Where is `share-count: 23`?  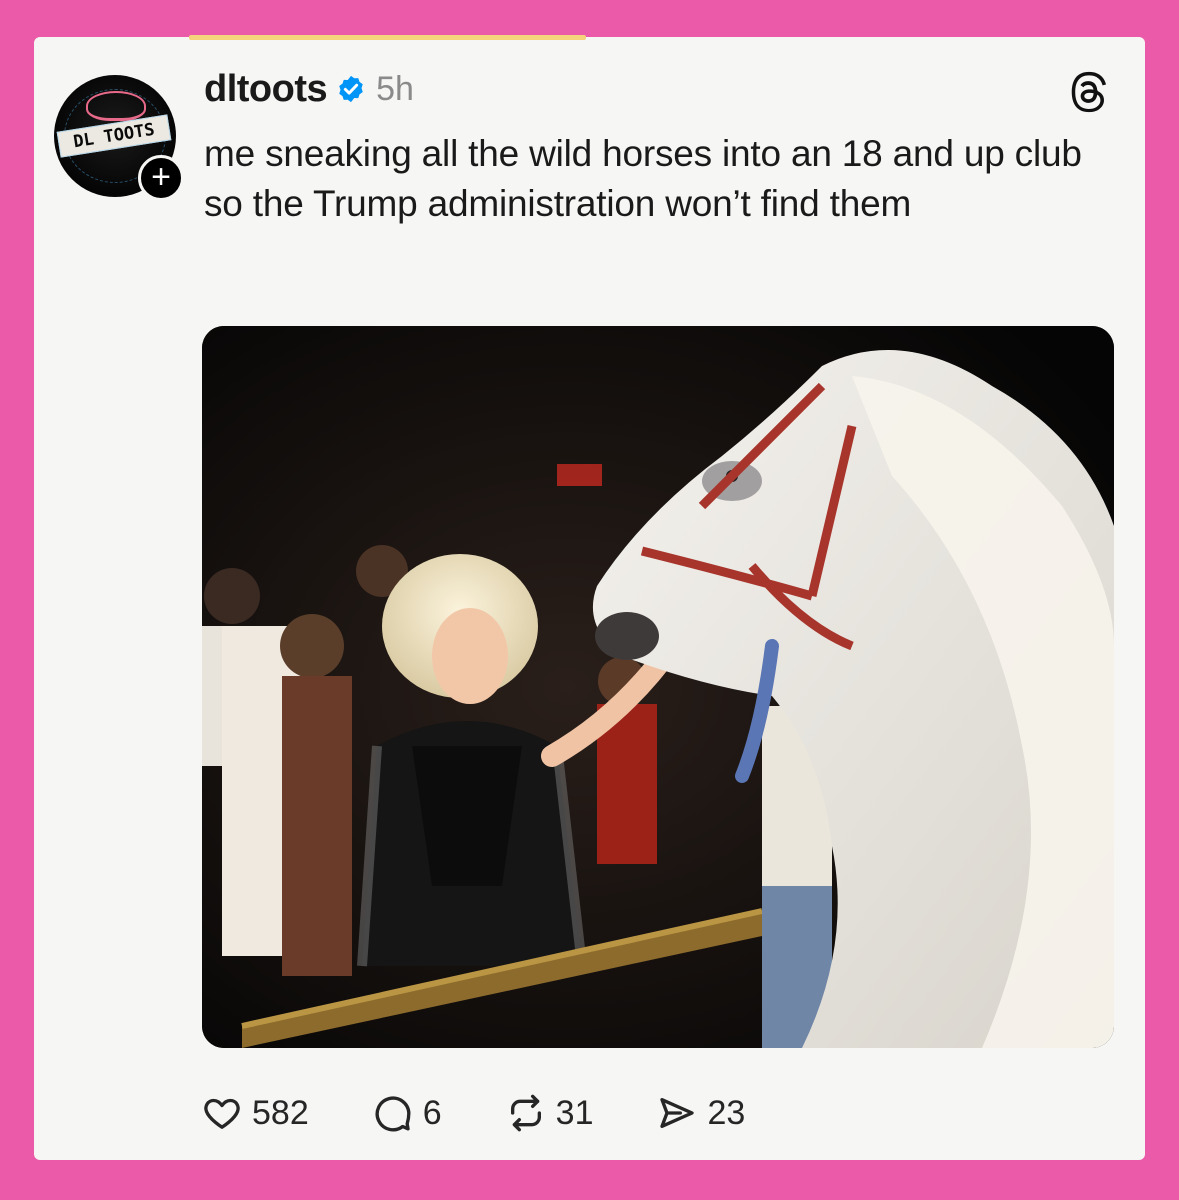 share-count: 23 is located at coordinates (726, 1112).